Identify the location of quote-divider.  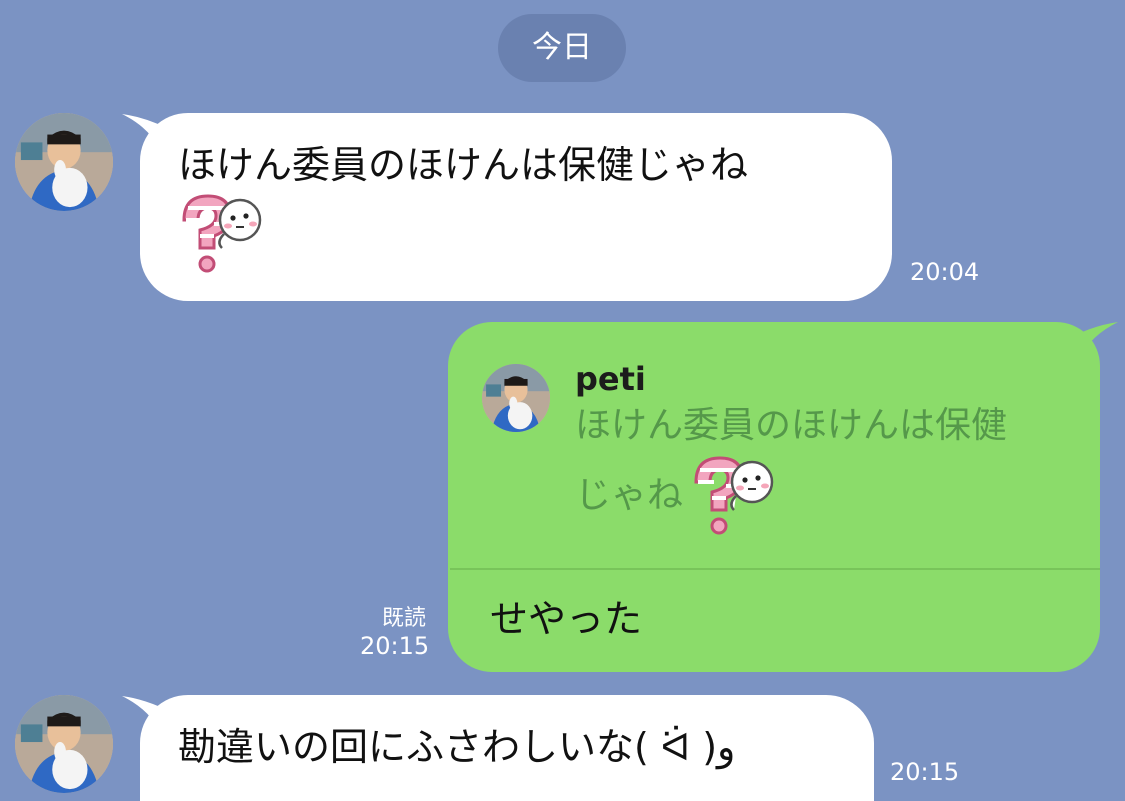
(775, 569).